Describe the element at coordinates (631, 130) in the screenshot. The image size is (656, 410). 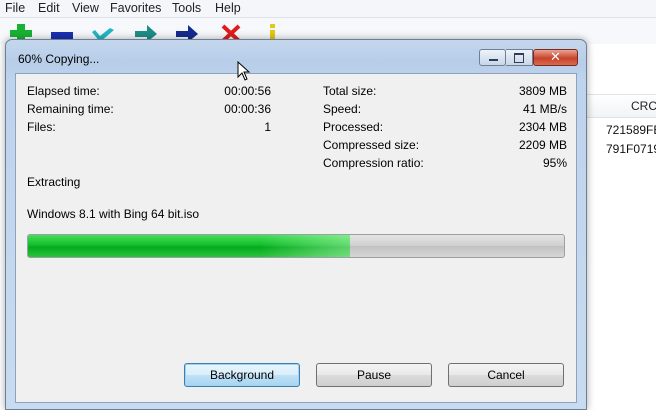
I see `crc-cell: 721589FB` at that location.